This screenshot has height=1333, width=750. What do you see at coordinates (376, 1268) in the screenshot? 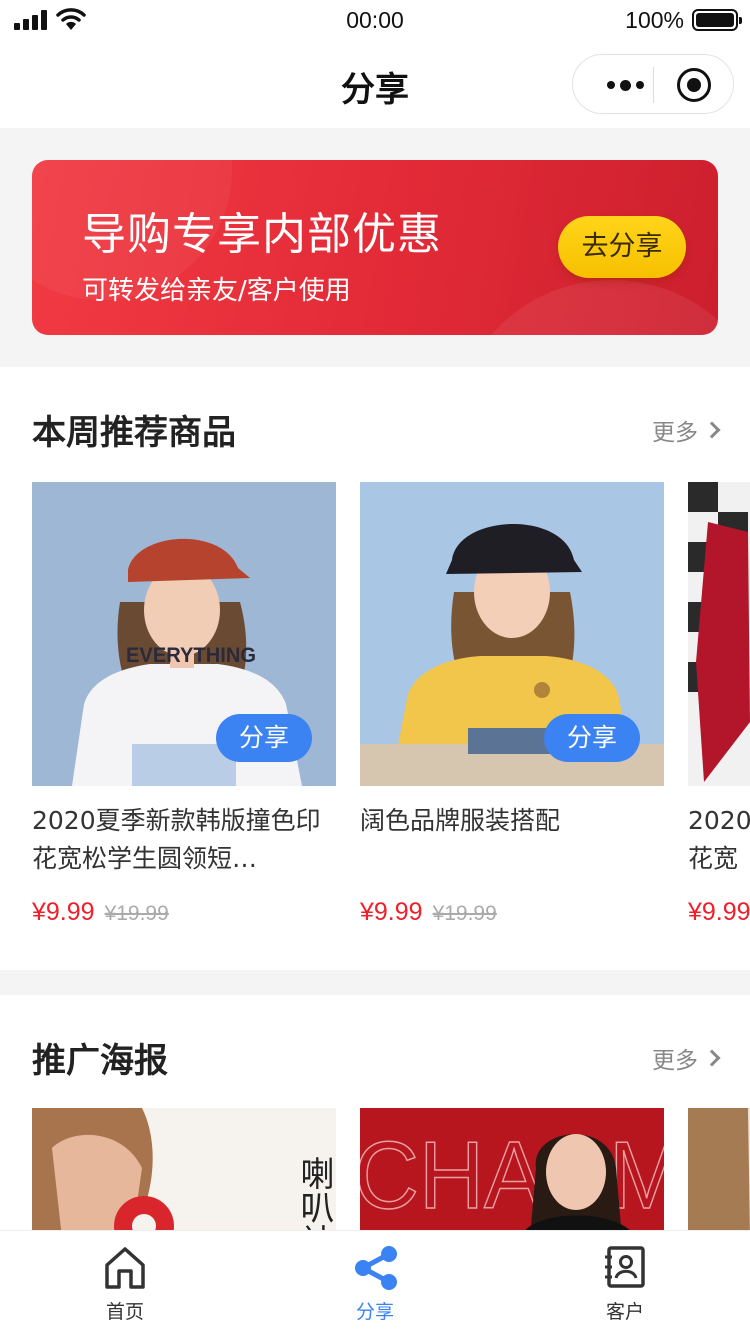
I see `share-icon` at bounding box center [376, 1268].